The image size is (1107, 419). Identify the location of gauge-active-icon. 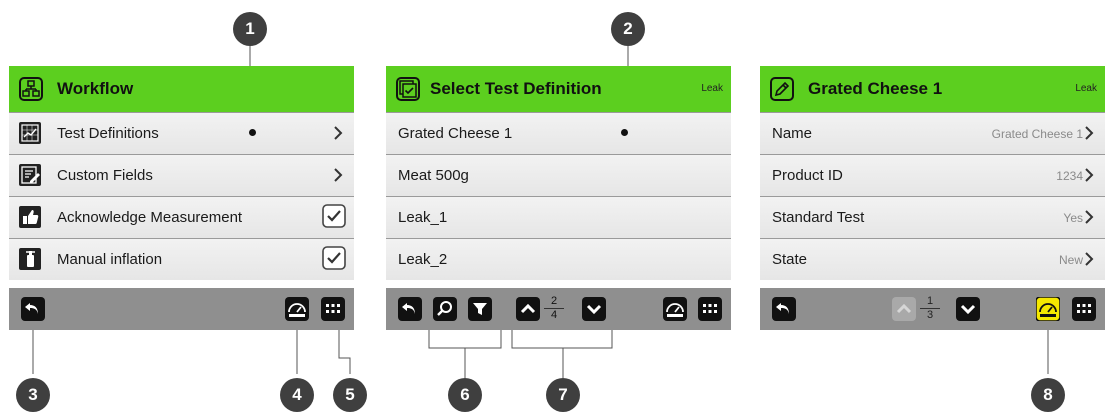
(1048, 309).